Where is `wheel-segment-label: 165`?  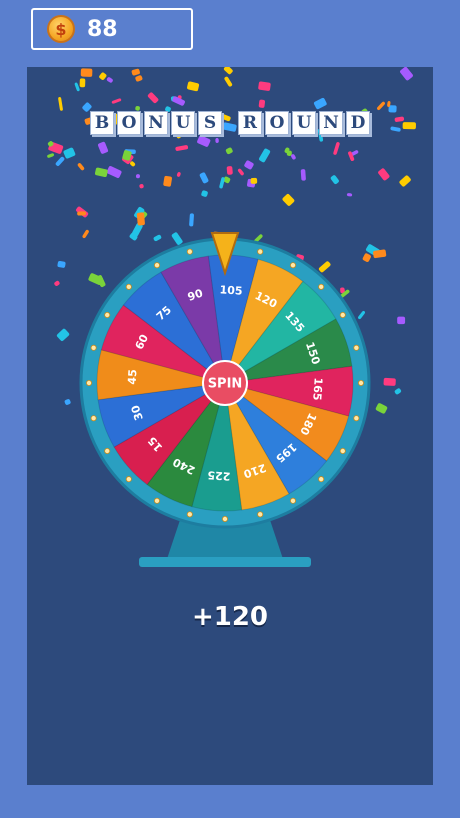 wheel-segment-label: 165 is located at coordinates (317, 389).